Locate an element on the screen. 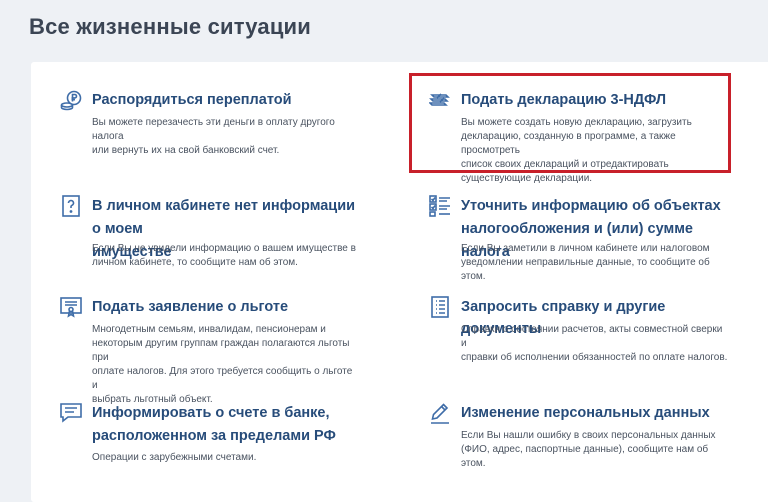  card-title: Подать заявление о льготе is located at coordinates (190, 307).